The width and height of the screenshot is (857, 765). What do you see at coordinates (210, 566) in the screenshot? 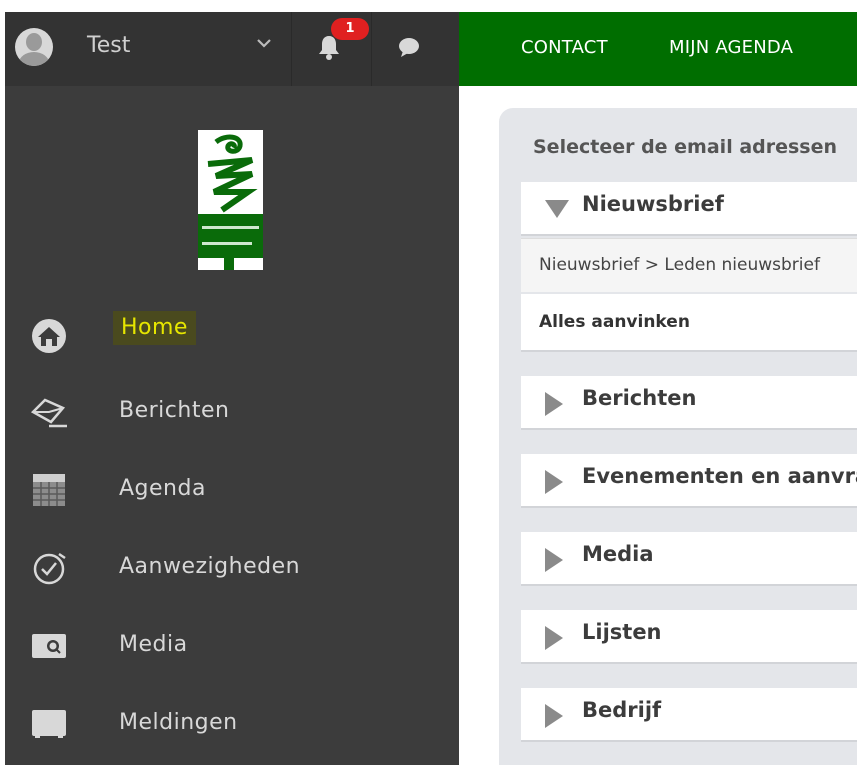
I see `sidebar-item-label: Aanwezigheden` at bounding box center [210, 566].